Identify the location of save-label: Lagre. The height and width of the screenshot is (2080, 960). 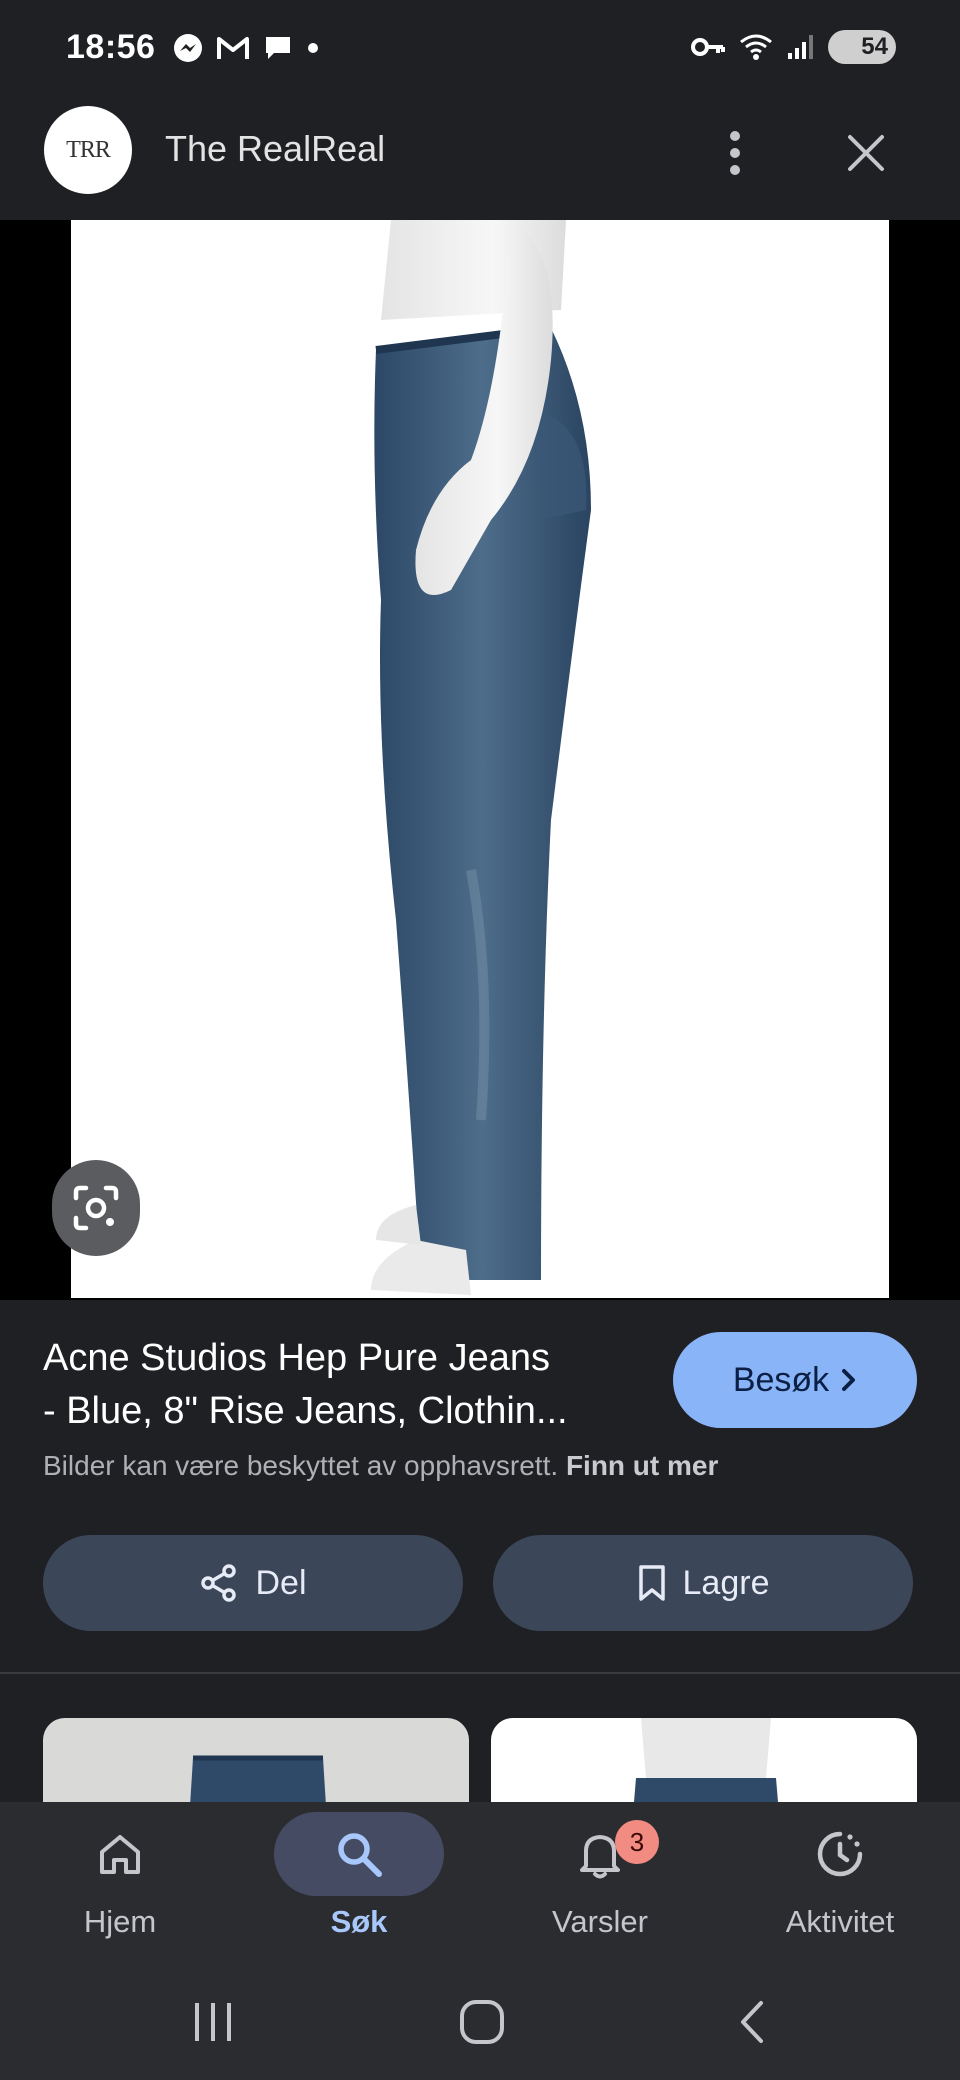
(726, 1582).